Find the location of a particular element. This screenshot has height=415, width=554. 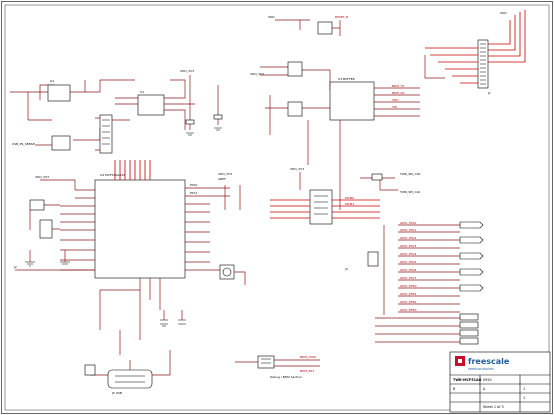

header-j1: VDD J1 is located at coordinates (475, 52).